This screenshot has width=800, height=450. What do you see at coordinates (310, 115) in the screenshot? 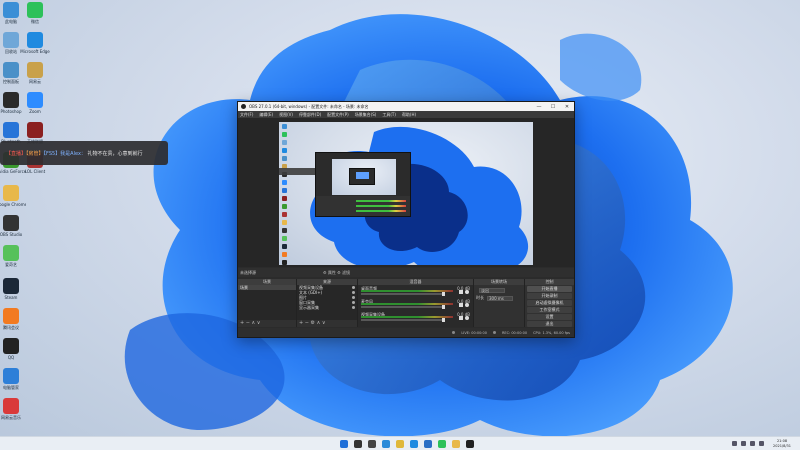
I see `menu-docks: 停靠部件(D)` at bounding box center [310, 115].